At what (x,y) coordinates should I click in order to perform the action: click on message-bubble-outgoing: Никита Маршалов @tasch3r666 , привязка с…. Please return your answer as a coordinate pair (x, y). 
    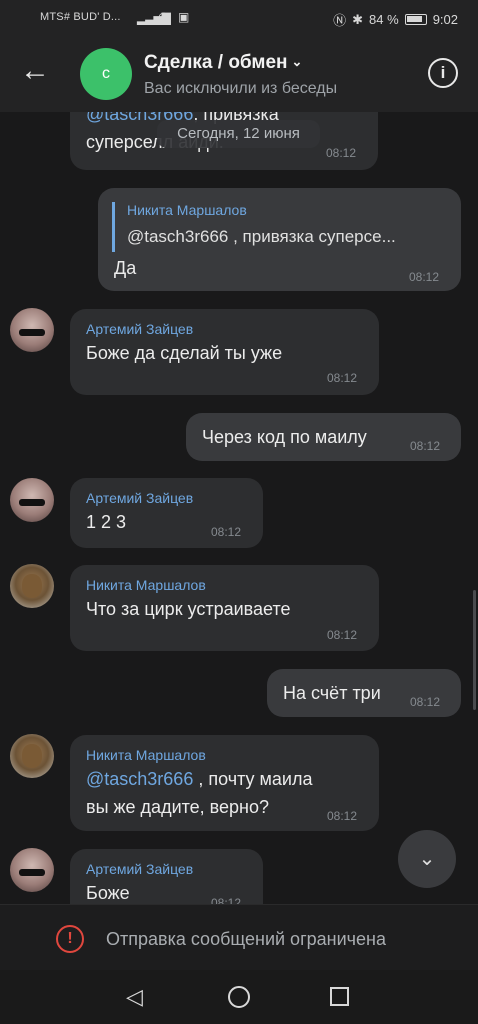
    Looking at the image, I should click on (279, 239).